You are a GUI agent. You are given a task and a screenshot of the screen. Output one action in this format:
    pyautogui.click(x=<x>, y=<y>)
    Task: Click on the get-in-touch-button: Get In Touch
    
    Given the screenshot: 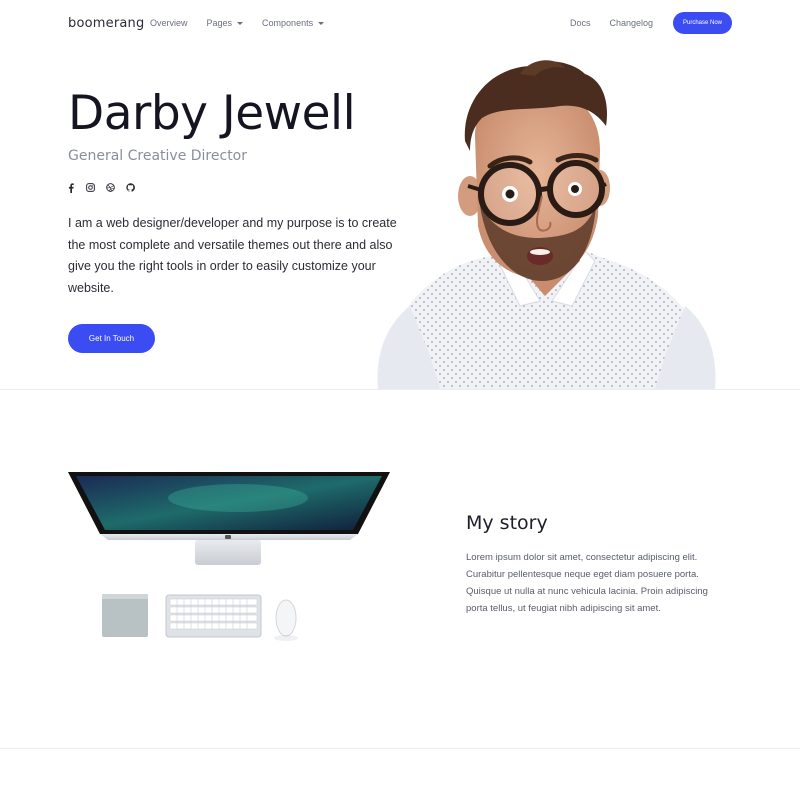 What is the action you would take?
    pyautogui.click(x=111, y=338)
    